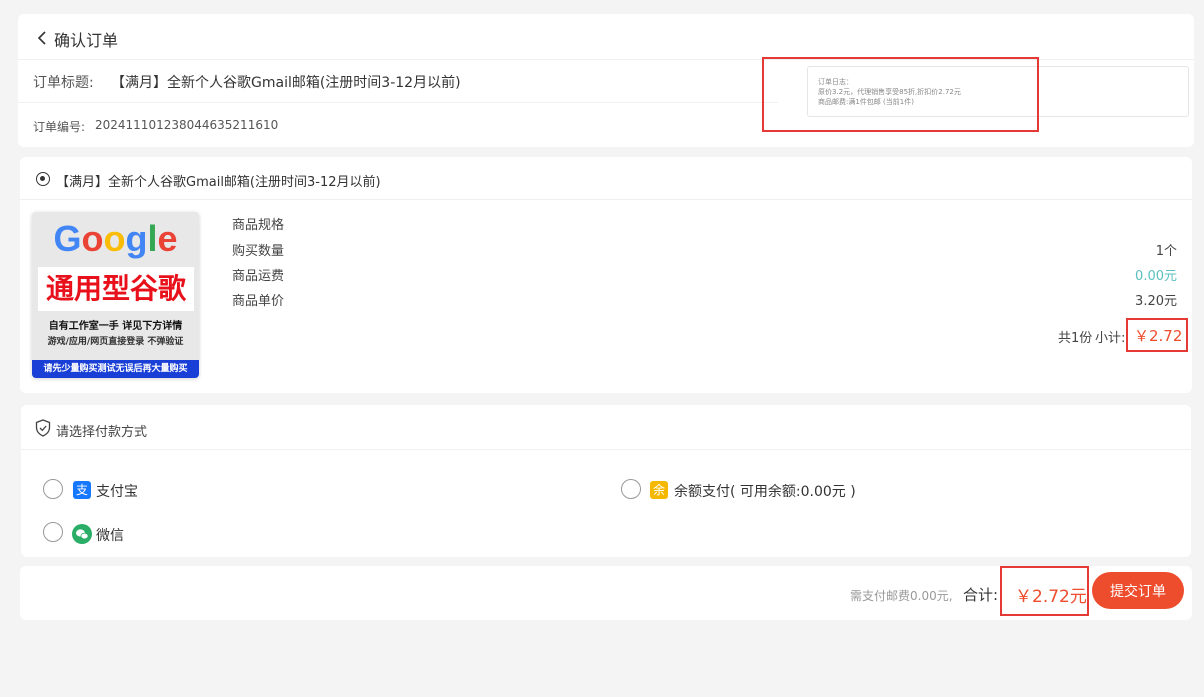 The width and height of the screenshot is (1204, 697). What do you see at coordinates (981, 595) in the screenshot?
I see `total-label: 合计:` at bounding box center [981, 595].